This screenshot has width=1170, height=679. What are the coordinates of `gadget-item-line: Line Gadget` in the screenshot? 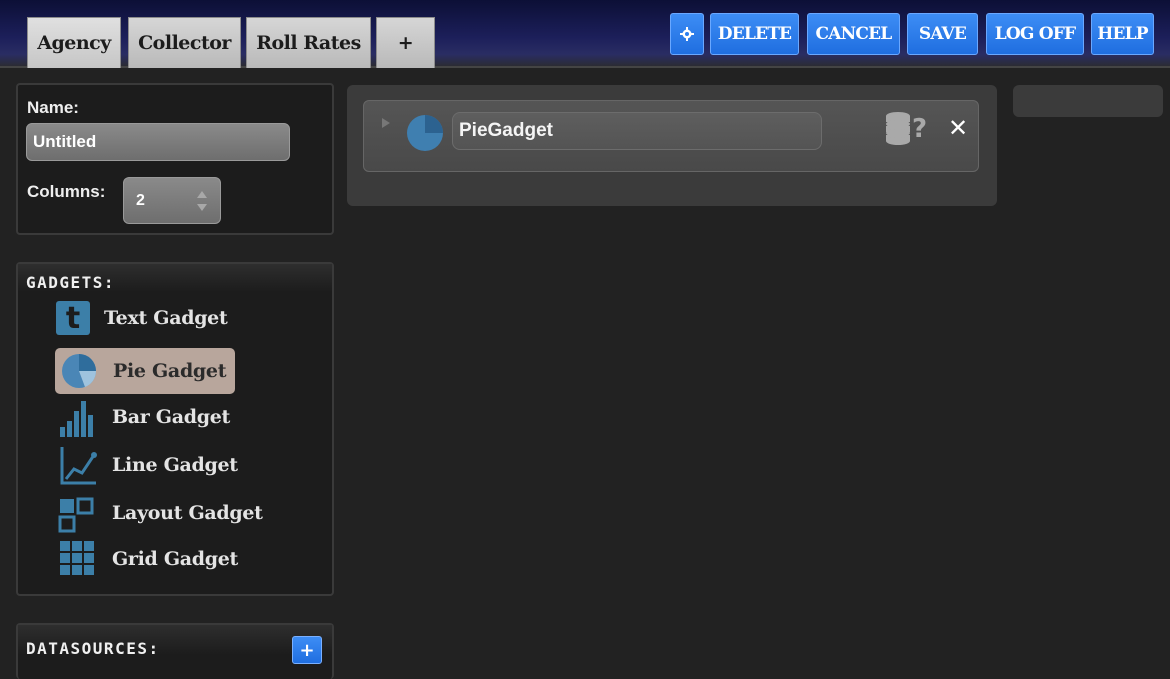 It's located at (152, 465).